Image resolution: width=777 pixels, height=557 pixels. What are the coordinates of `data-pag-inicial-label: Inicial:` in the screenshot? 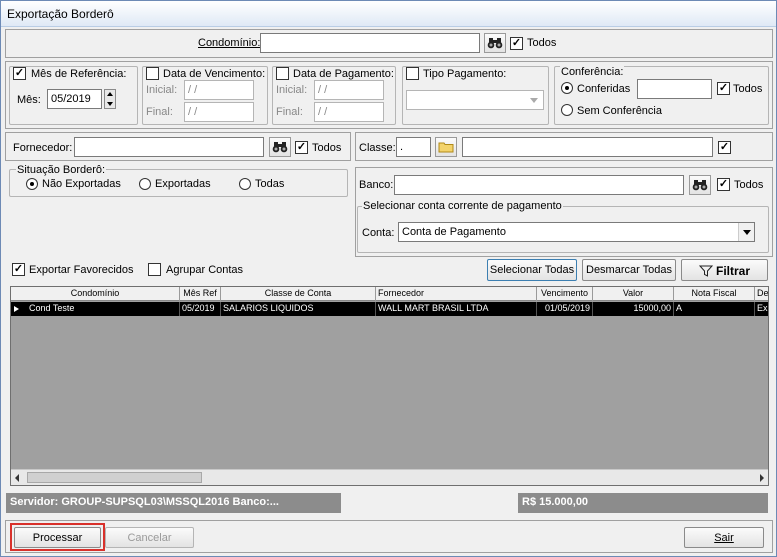 It's located at (292, 90).